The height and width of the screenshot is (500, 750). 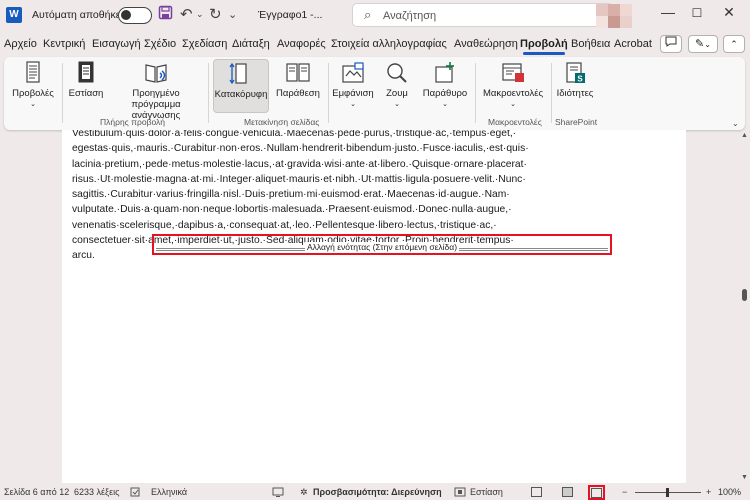 What do you see at coordinates (536, 492) in the screenshot?
I see `read-mode-icon` at bounding box center [536, 492].